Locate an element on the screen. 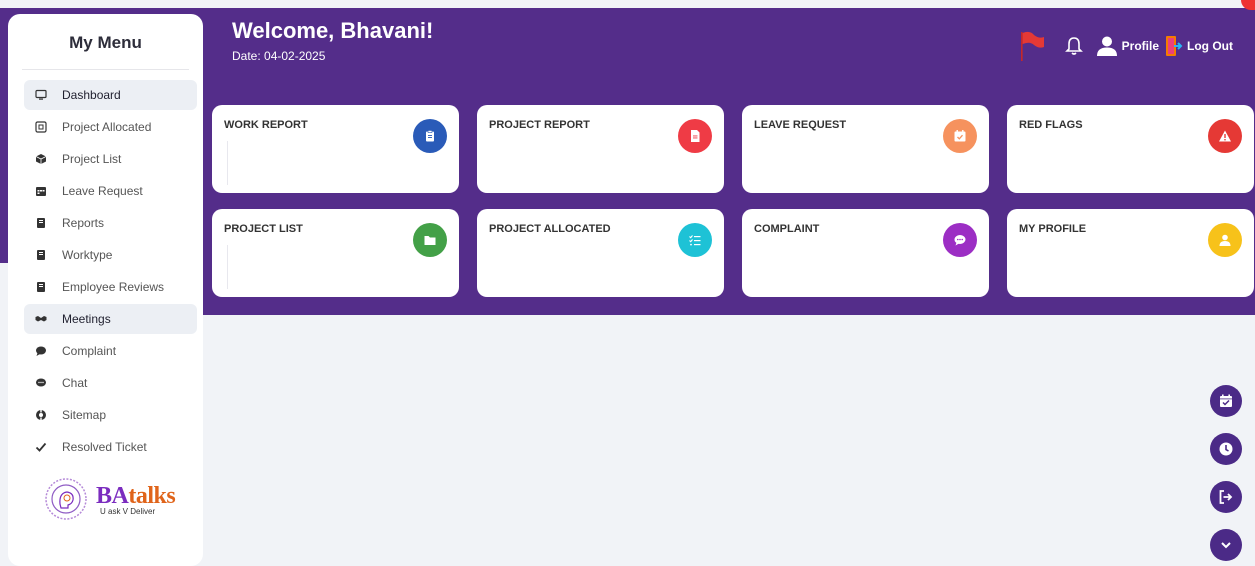 This screenshot has width=1255, height=566. chevron-down-icon is located at coordinates (1226, 545).